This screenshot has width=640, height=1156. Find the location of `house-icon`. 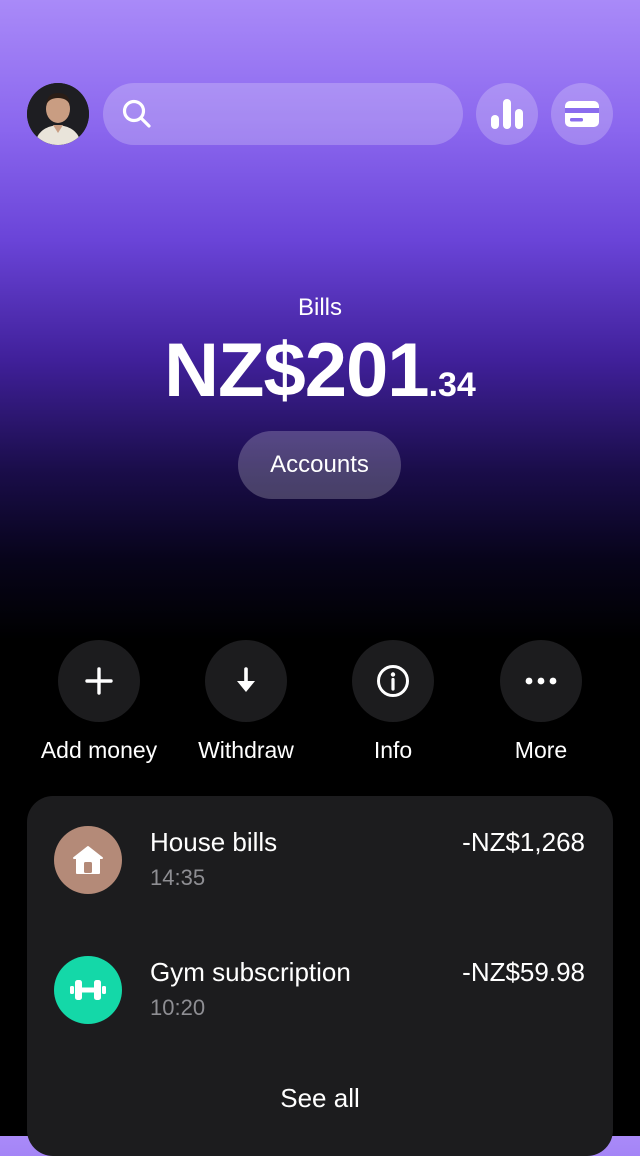

house-icon is located at coordinates (88, 860).